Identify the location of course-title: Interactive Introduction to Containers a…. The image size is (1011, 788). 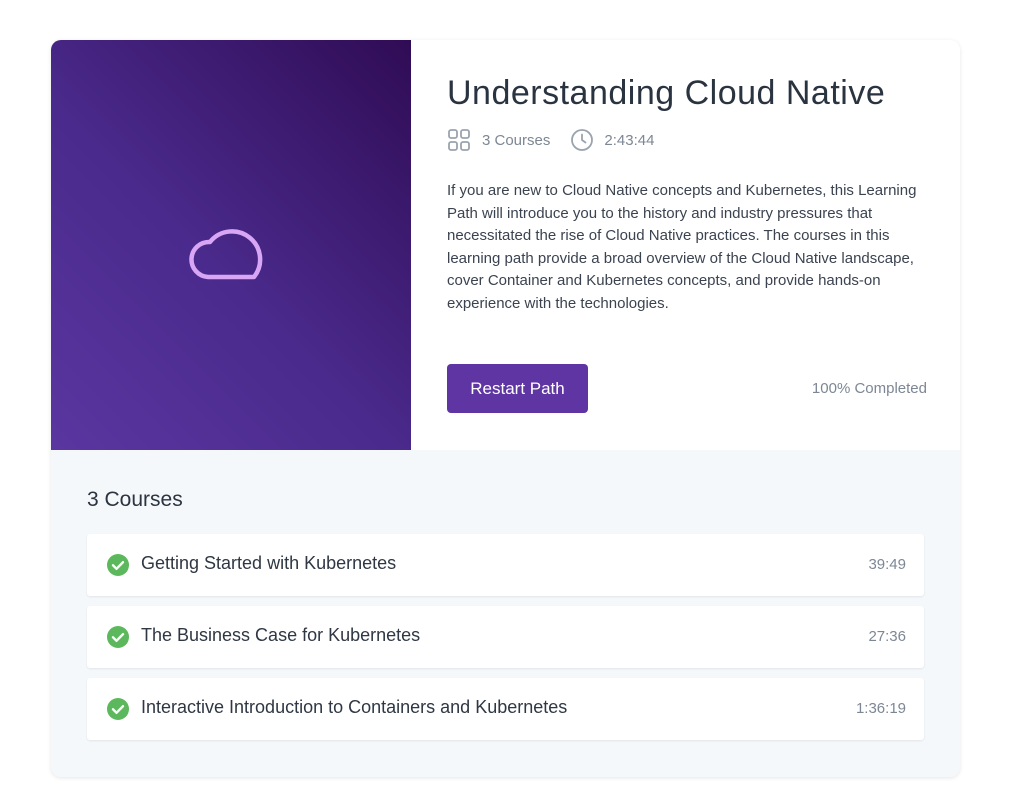
(354, 707).